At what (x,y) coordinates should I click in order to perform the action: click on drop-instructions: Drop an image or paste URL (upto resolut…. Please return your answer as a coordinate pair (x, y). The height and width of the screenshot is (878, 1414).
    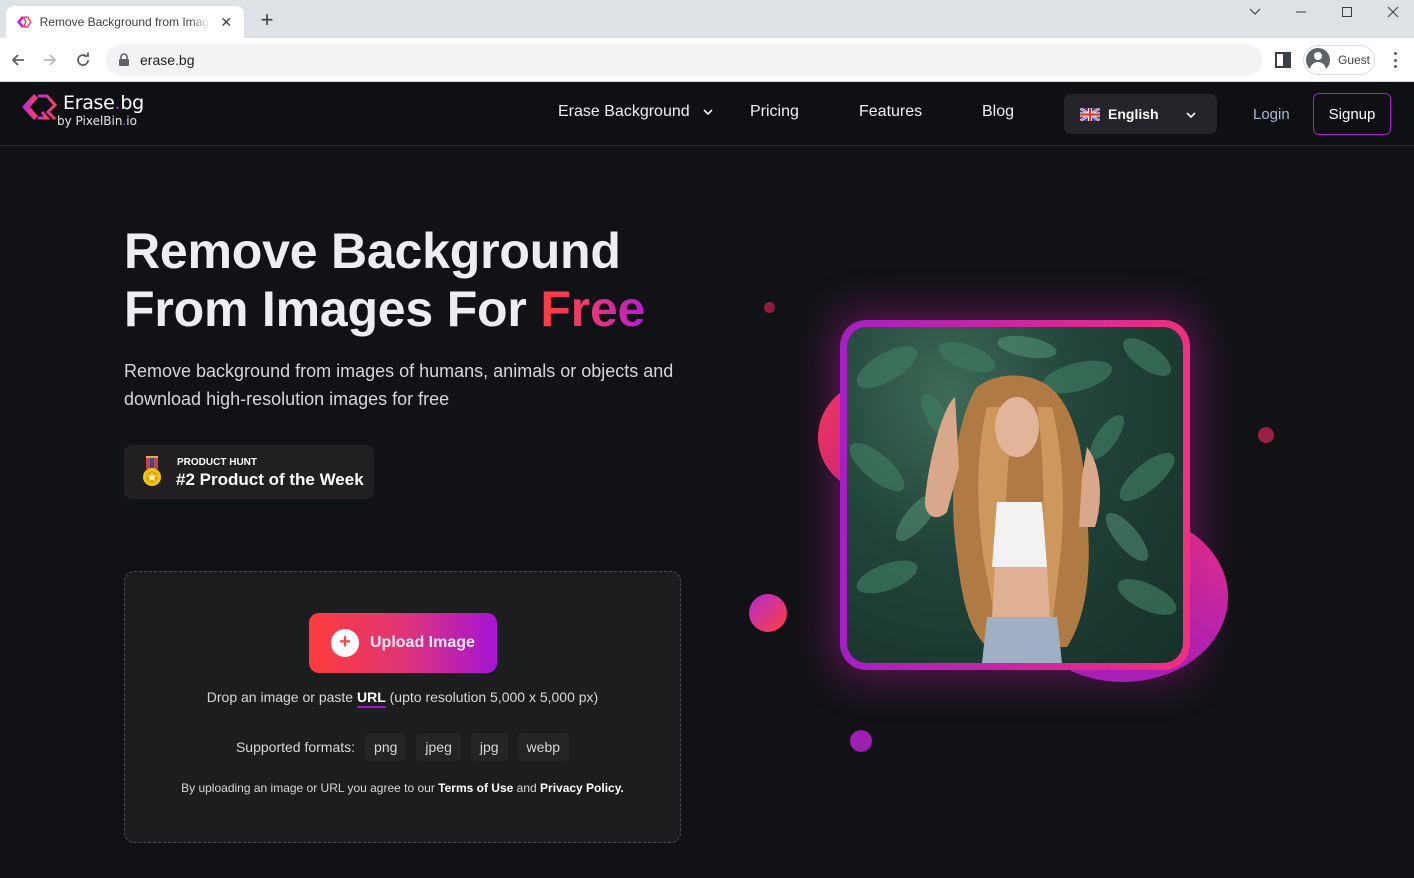
    Looking at the image, I should click on (402, 698).